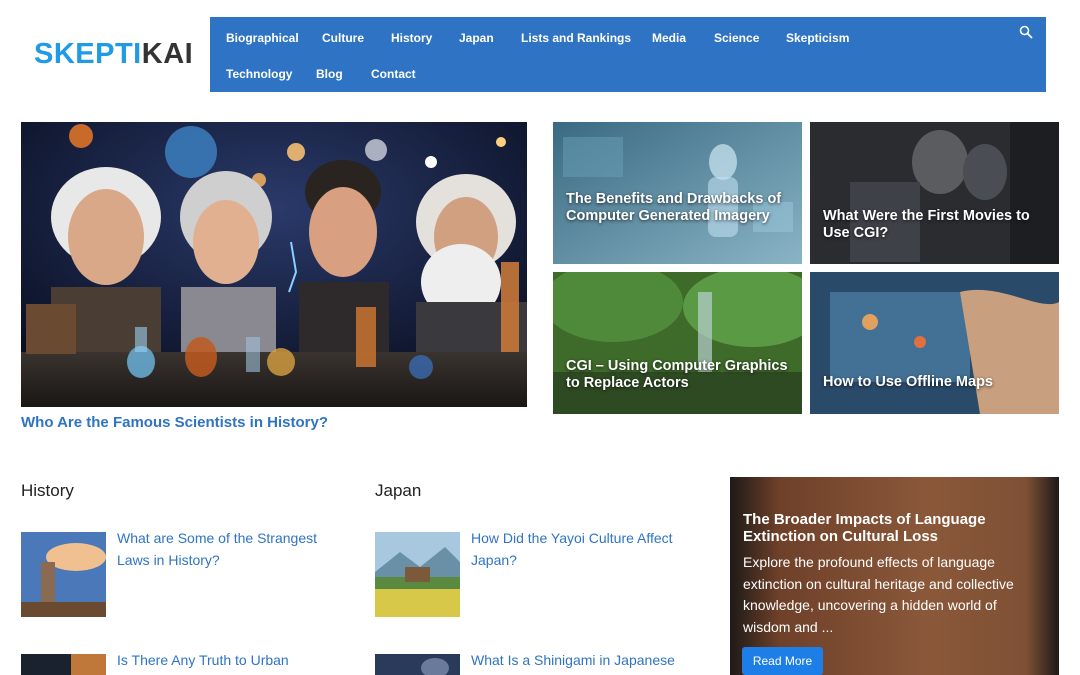  Describe the element at coordinates (926, 224) in the screenshot. I see `tile-title: What Were the First Movies to Use CGI?` at that location.